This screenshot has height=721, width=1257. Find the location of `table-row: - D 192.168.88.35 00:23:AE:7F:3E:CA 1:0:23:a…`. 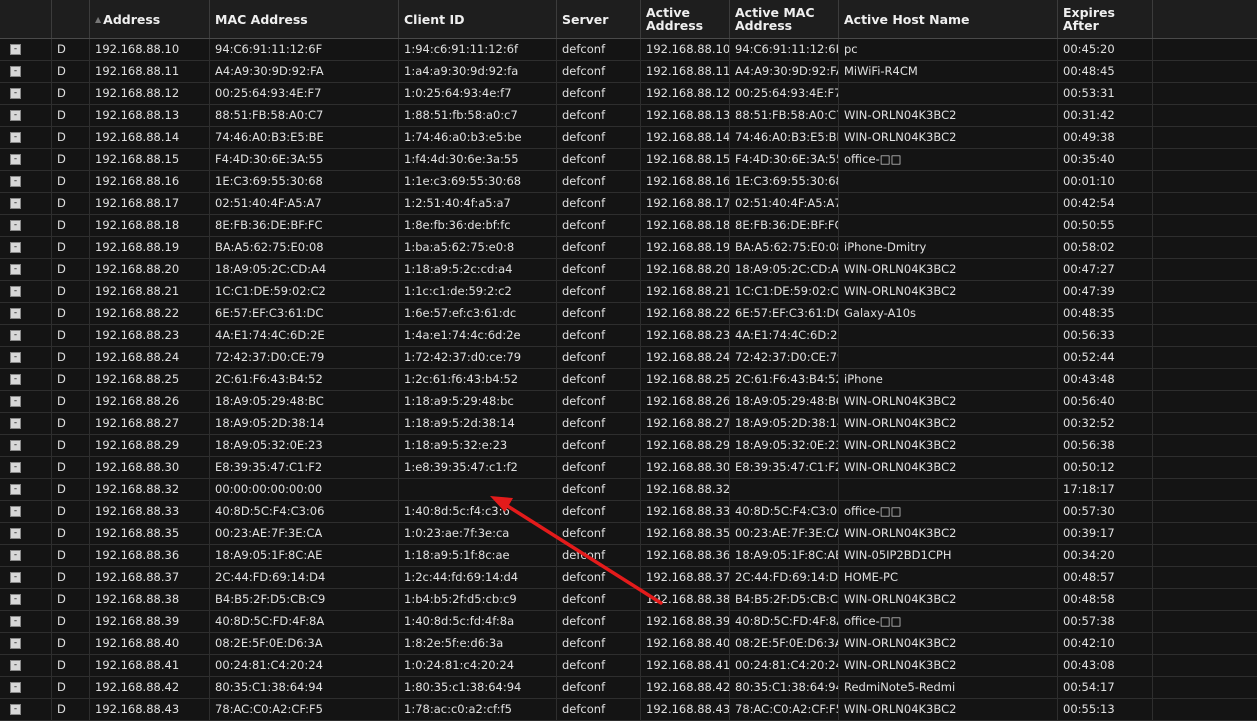

table-row: - D 192.168.88.35 00:23:AE:7F:3E:CA 1:0:23:a… is located at coordinates (628, 534).